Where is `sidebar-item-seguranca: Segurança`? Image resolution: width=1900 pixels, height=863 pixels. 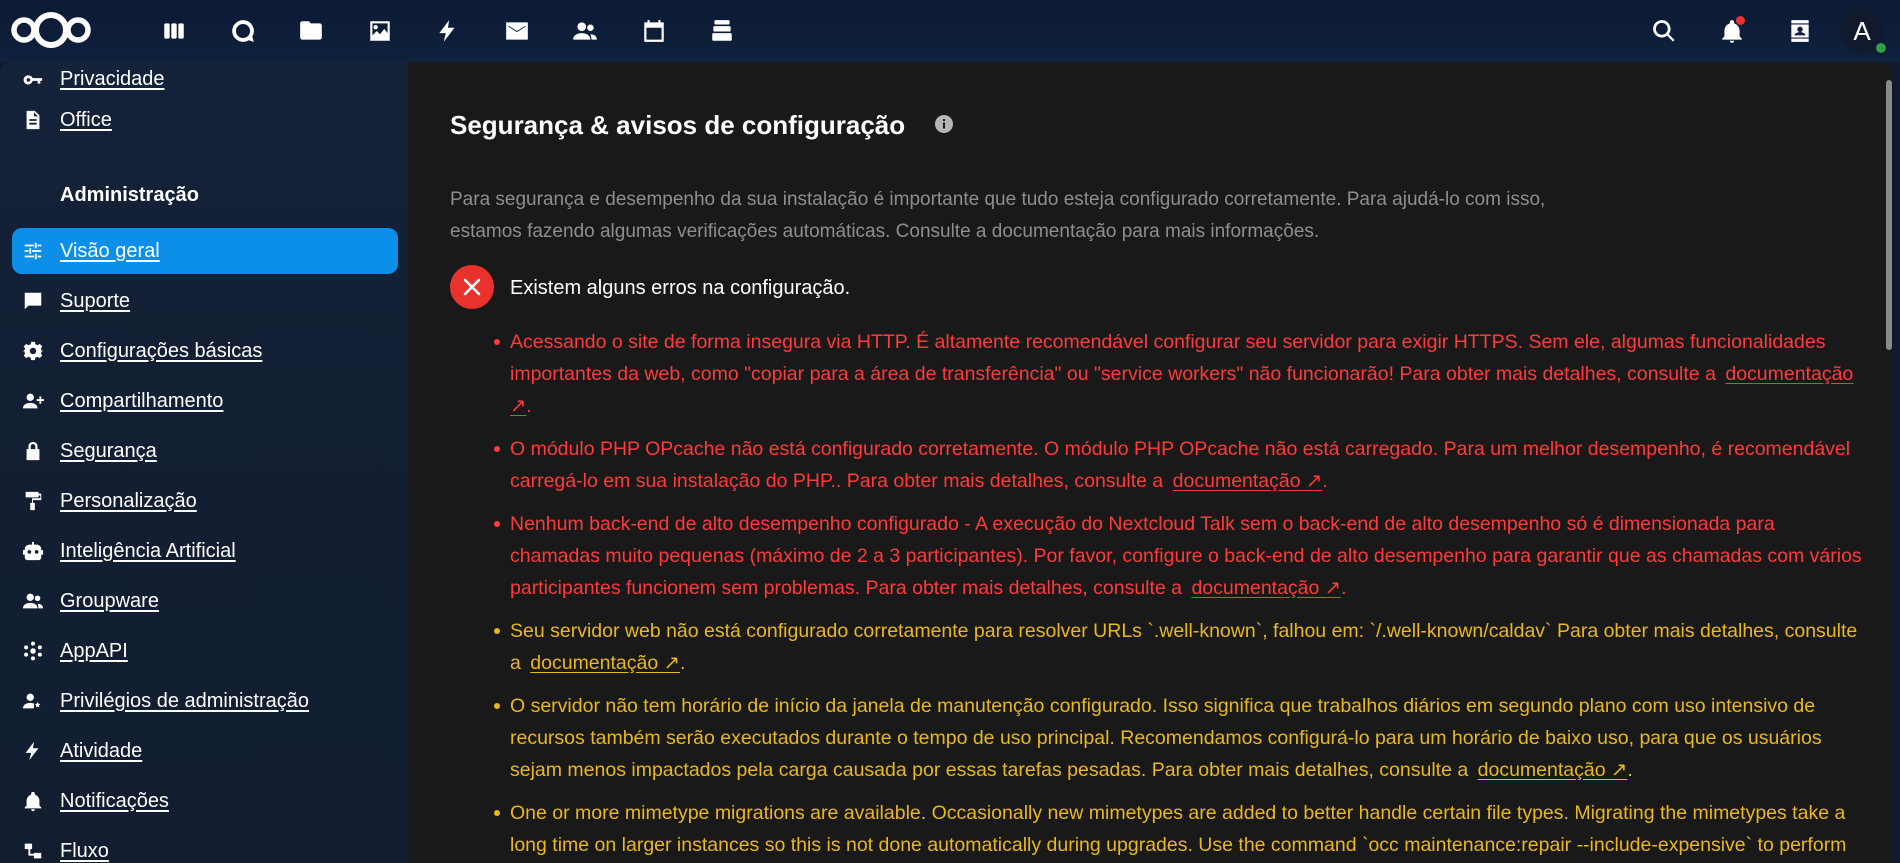
sidebar-item-seguranca: Segurança is located at coordinates (205, 451).